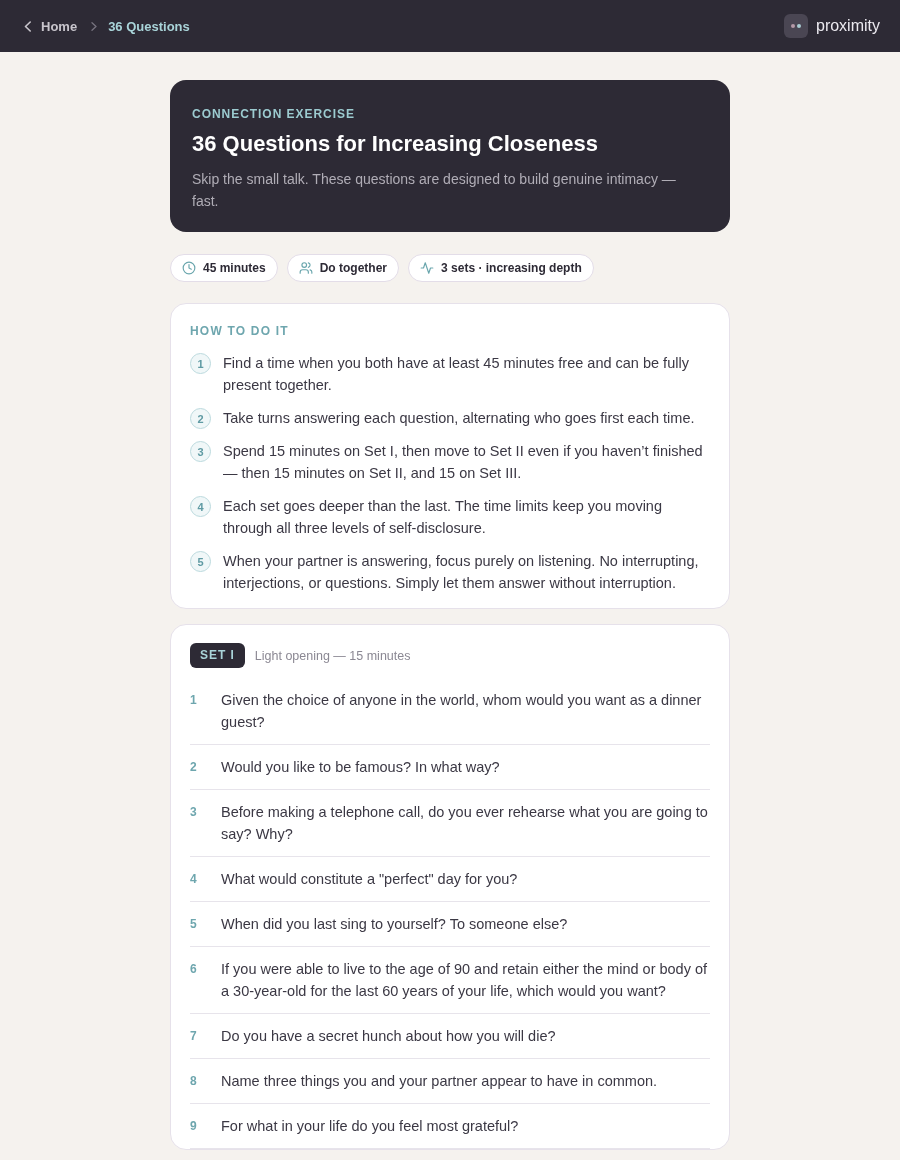 This screenshot has height=1160, width=900. What do you see at coordinates (200, 561) in the screenshot?
I see `step-number: 5` at bounding box center [200, 561].